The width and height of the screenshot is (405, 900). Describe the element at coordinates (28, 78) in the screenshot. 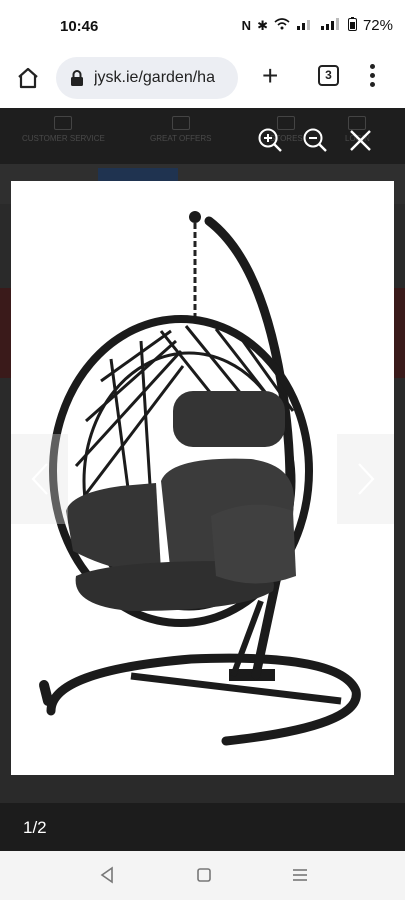

I see `home-icon` at that location.